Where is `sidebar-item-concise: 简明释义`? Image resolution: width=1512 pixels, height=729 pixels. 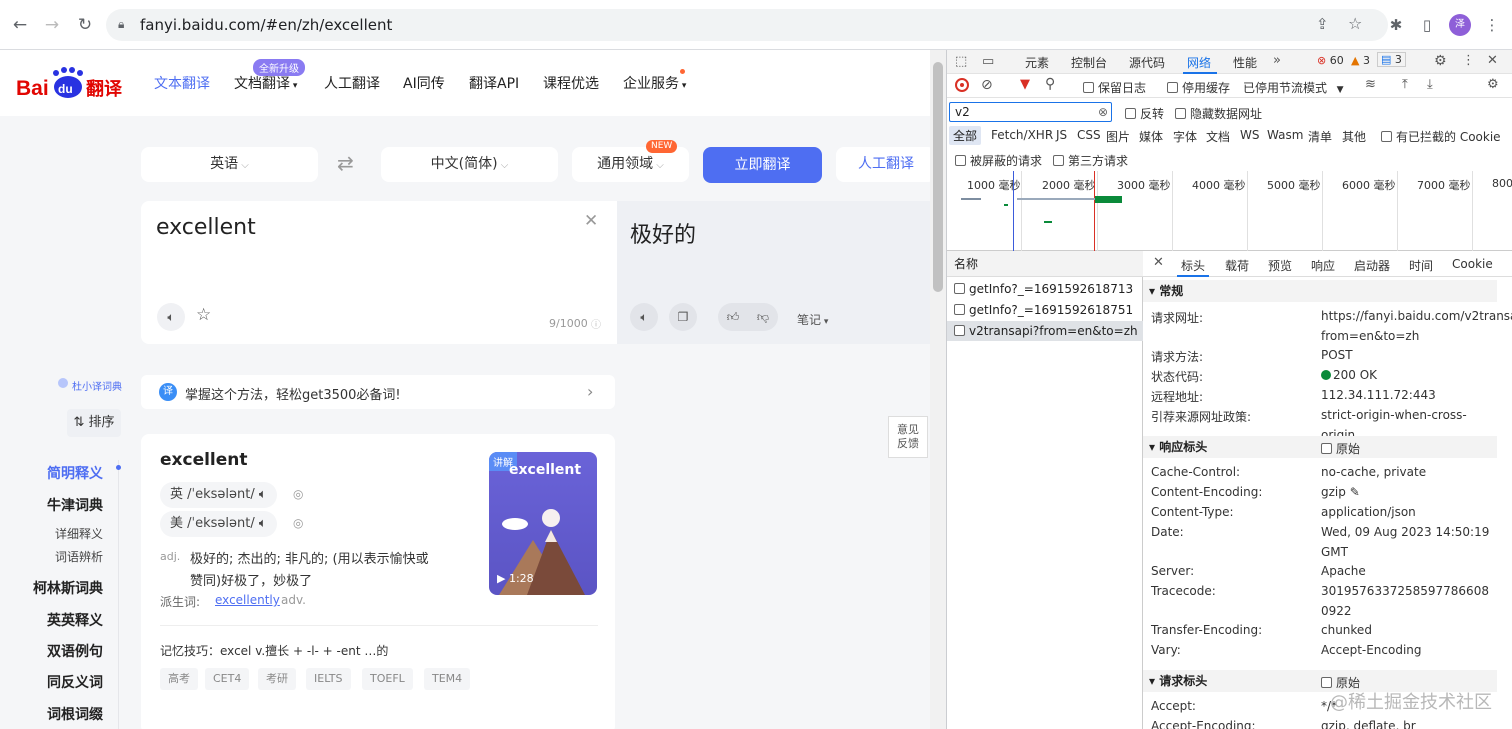
sidebar-item-concise: 简明释义 is located at coordinates (58, 473).